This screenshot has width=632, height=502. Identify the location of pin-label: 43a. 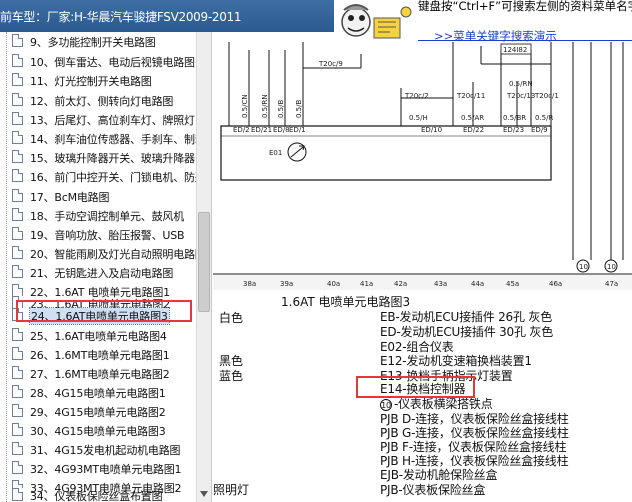
(440, 284).